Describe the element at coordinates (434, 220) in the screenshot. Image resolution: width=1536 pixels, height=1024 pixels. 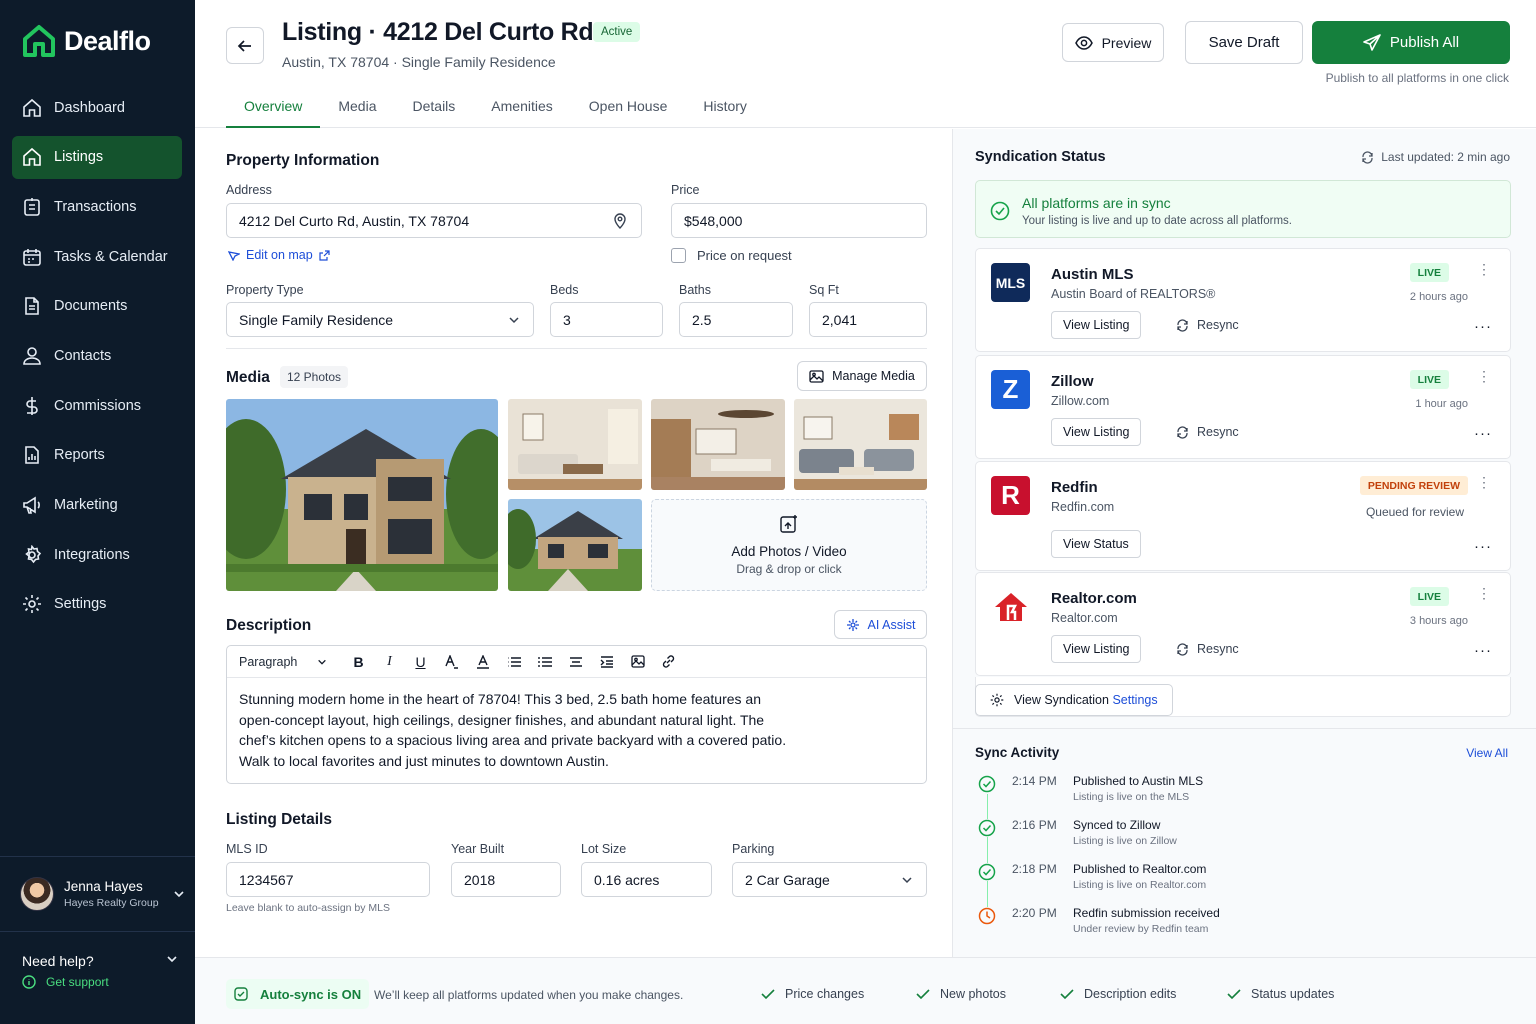
I see `address-field: 4212 Del Curto Rd, Austin, TX 78704` at that location.